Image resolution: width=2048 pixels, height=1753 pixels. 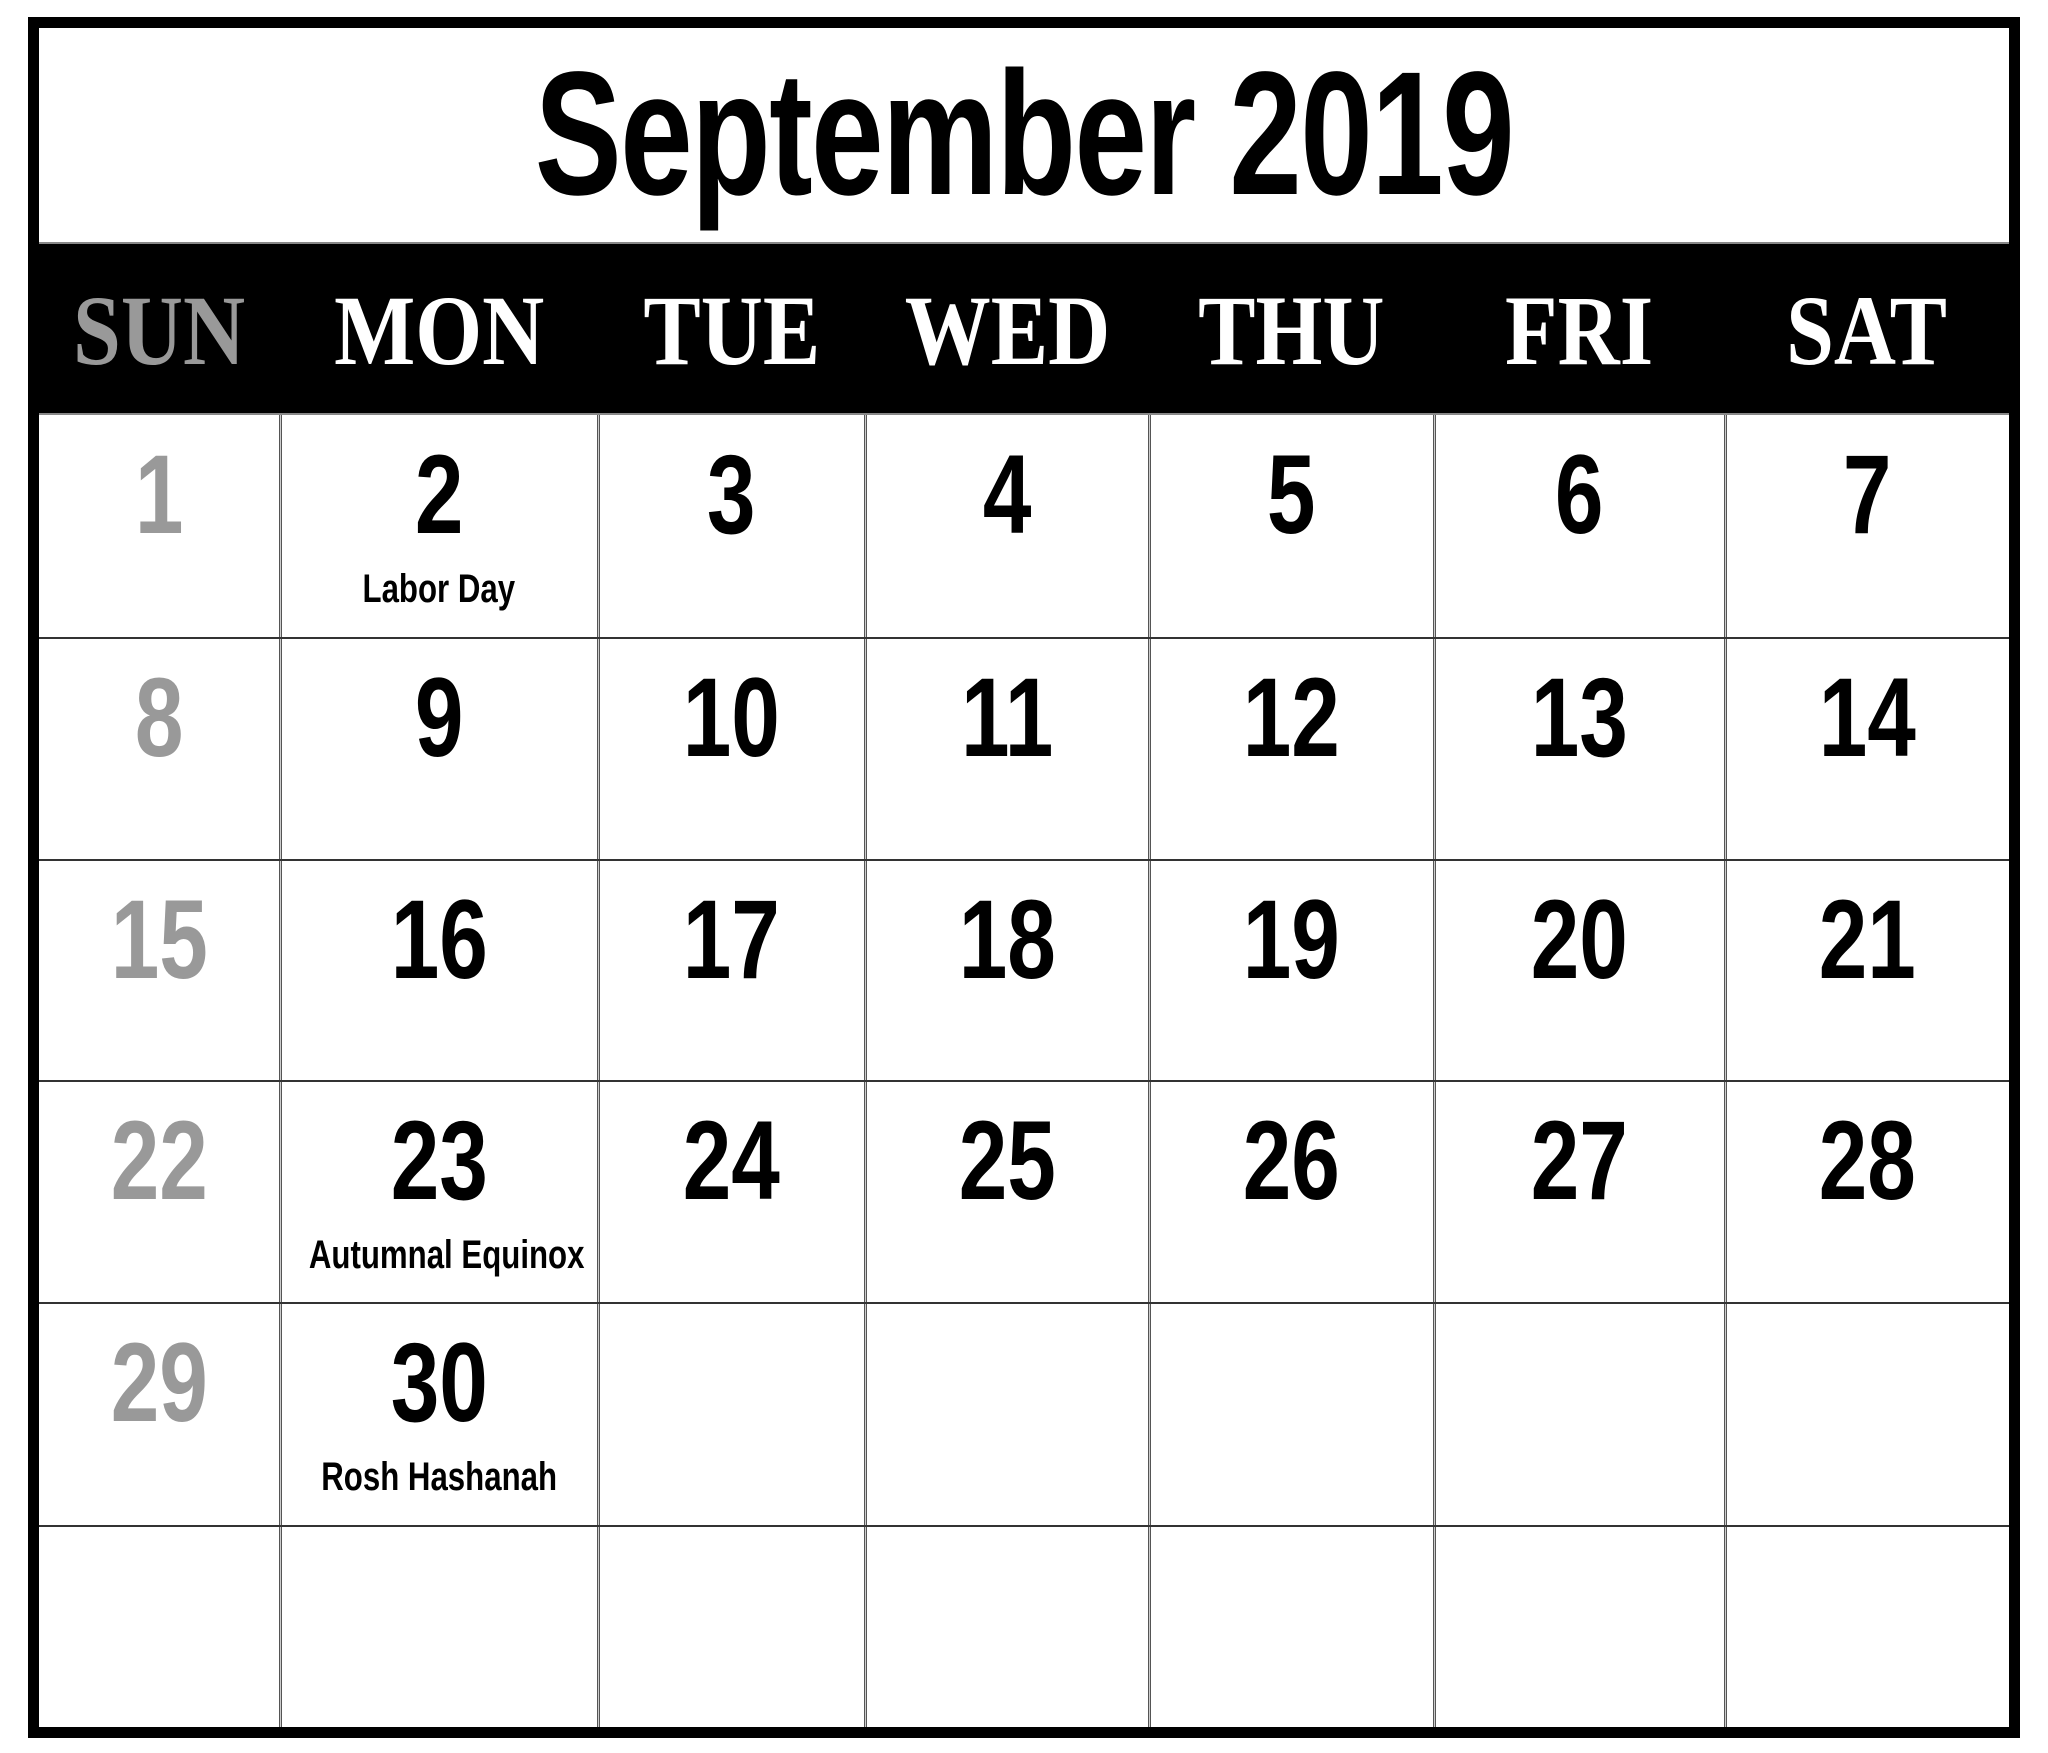 I want to click on day-number: 8, so click(x=159, y=718).